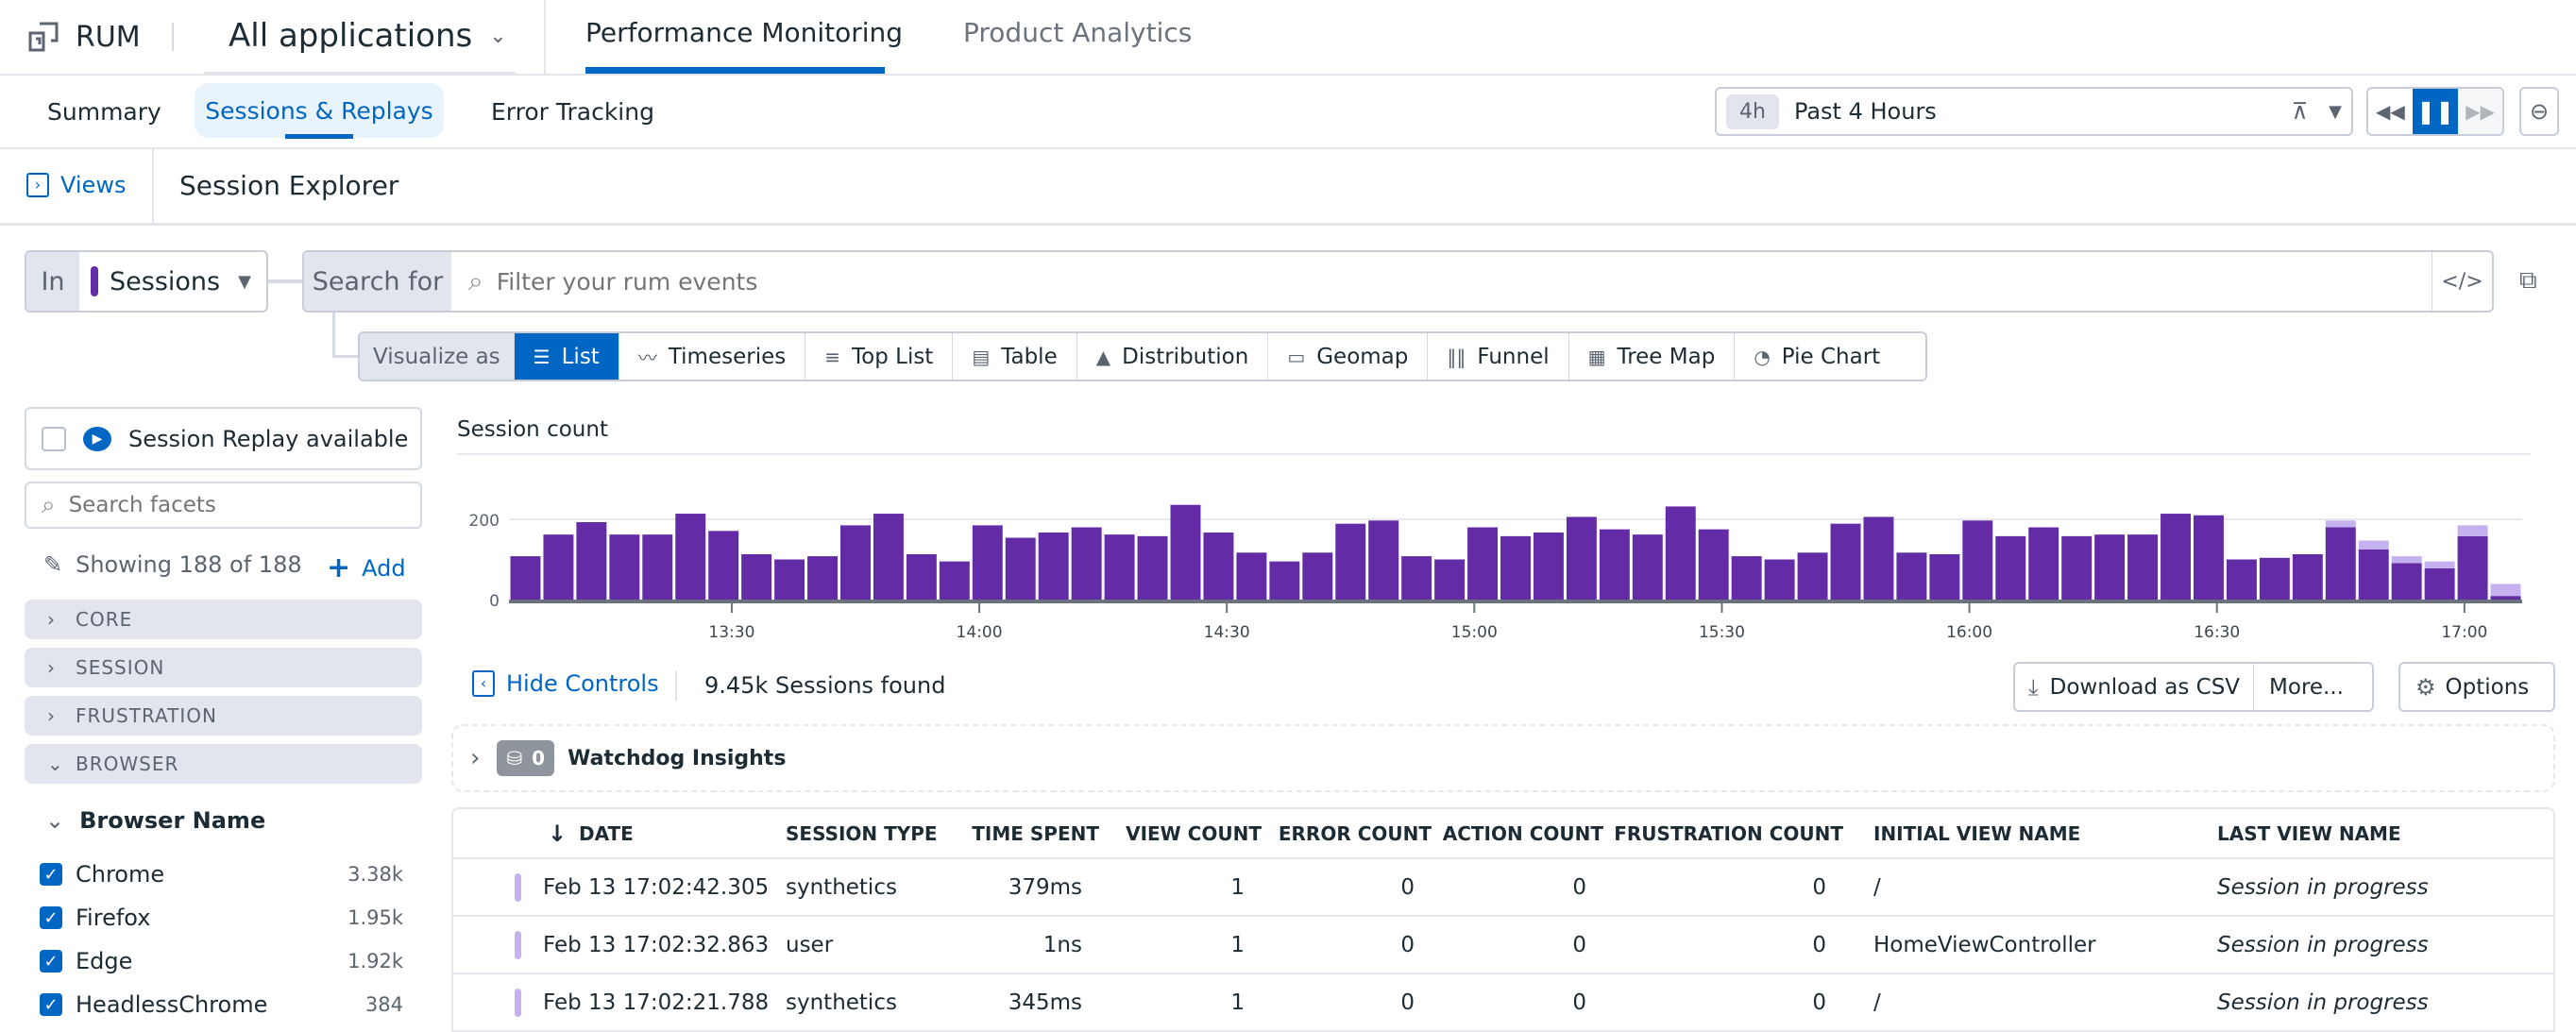 Image resolution: width=2576 pixels, height=1032 pixels. Describe the element at coordinates (2034, 112) in the screenshot. I see `time-range-picker: 4h Past 4 Hours ⊼ ▼` at that location.